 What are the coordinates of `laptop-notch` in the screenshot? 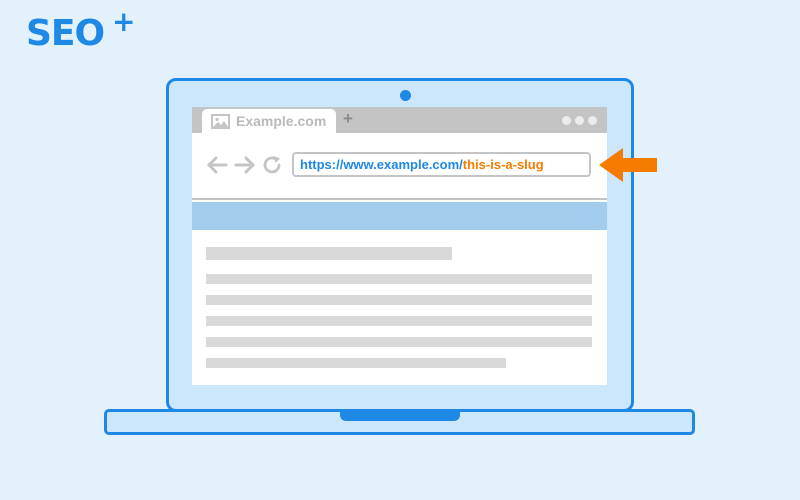 It's located at (400, 415).